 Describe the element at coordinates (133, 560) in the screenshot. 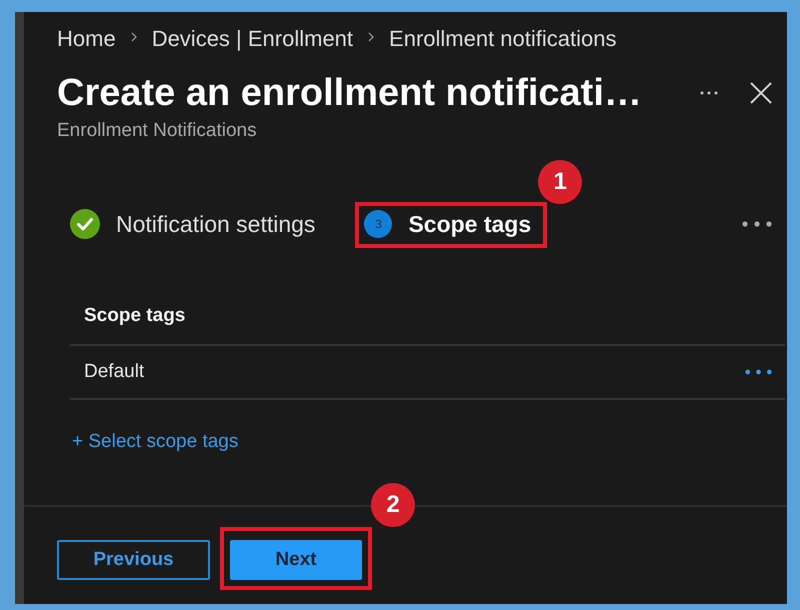

I see `previous-button: Previous` at that location.